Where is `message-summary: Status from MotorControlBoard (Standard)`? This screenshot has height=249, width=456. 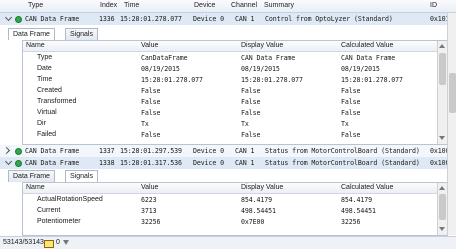
message-summary: Status from MotorControlBoard (Standard) is located at coordinates (342, 163).